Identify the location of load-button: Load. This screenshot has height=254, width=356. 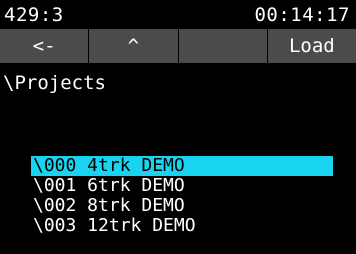
(311, 46).